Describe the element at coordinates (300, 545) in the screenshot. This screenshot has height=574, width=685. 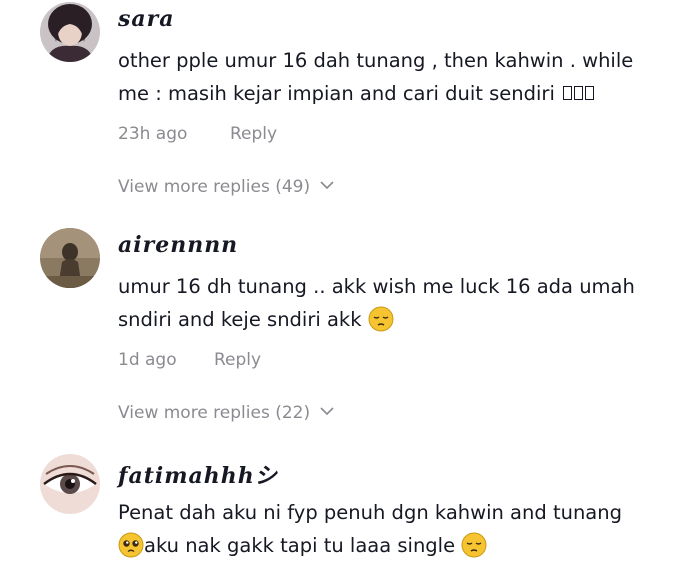
I see `comment-text-line-2: aku nak gakk tapi tu laaa single` at that location.